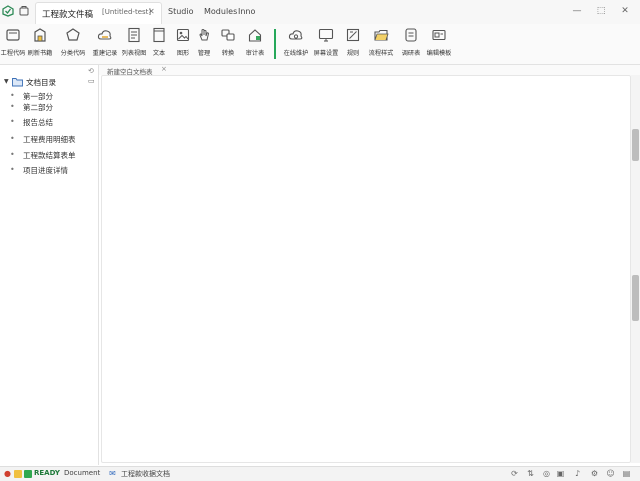 This screenshot has width=640, height=481. I want to click on toolbar-label: 转换, so click(228, 53).